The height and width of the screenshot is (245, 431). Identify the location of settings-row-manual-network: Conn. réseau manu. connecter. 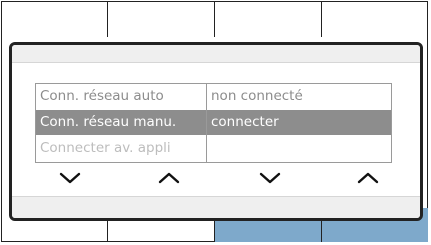
(213, 122).